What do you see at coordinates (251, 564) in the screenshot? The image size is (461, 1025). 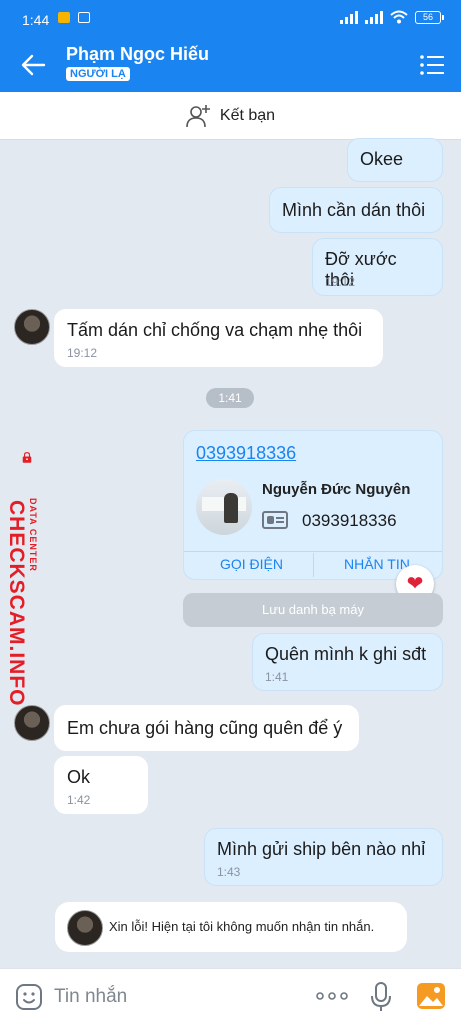 I see `call-button: GỌI ĐIỆN` at bounding box center [251, 564].